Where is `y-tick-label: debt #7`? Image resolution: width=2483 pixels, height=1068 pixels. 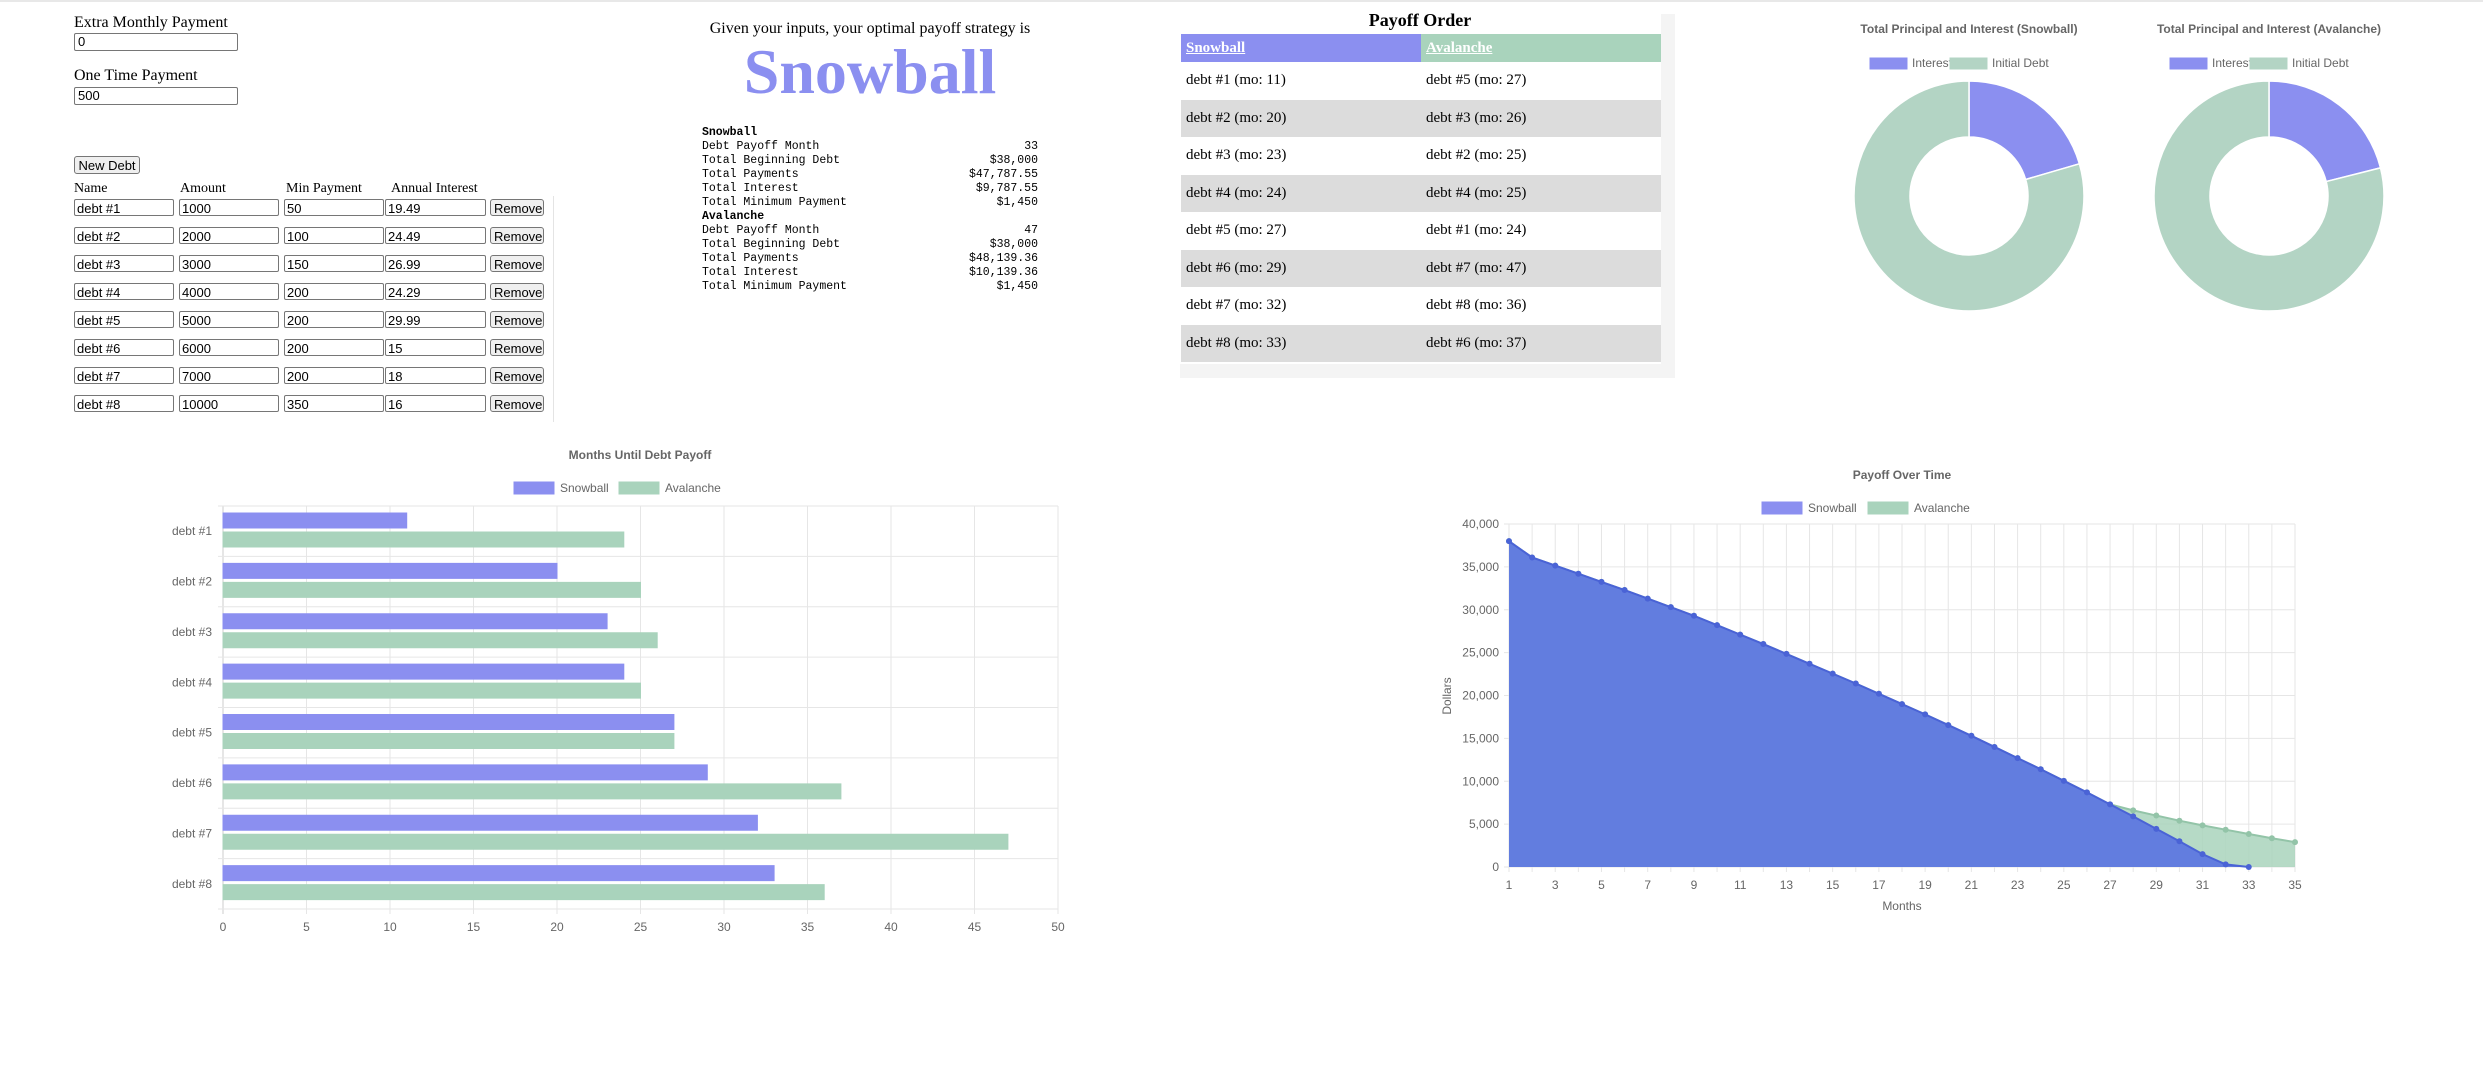 y-tick-label: debt #7 is located at coordinates (192, 833).